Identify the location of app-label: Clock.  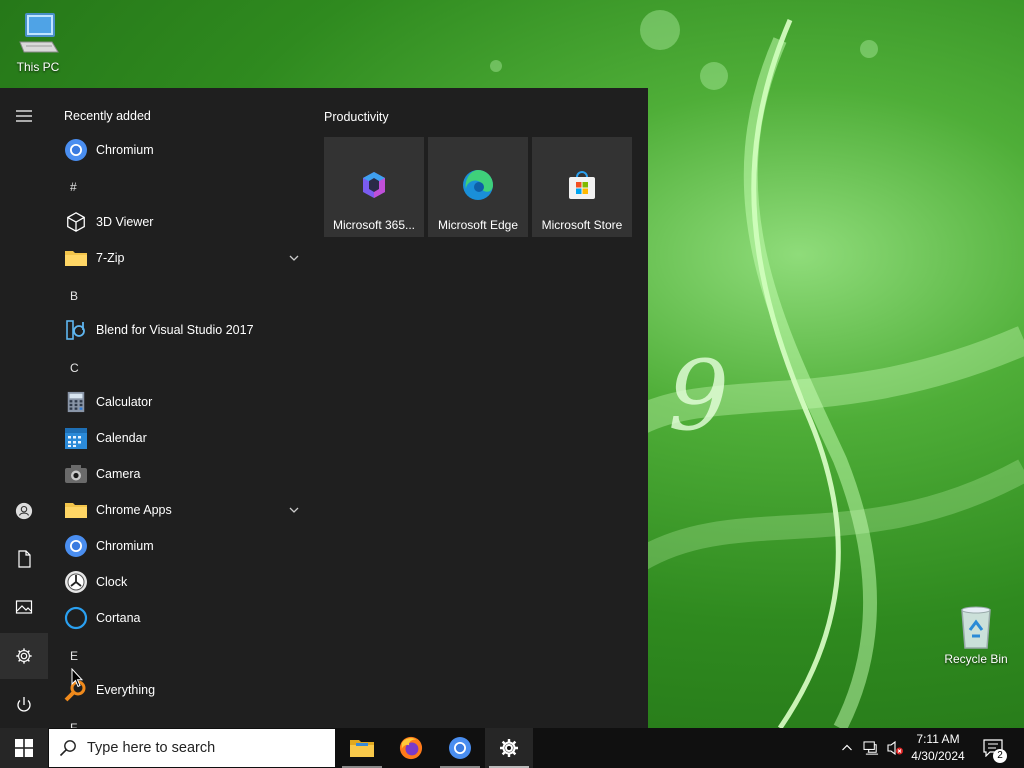
(112, 582).